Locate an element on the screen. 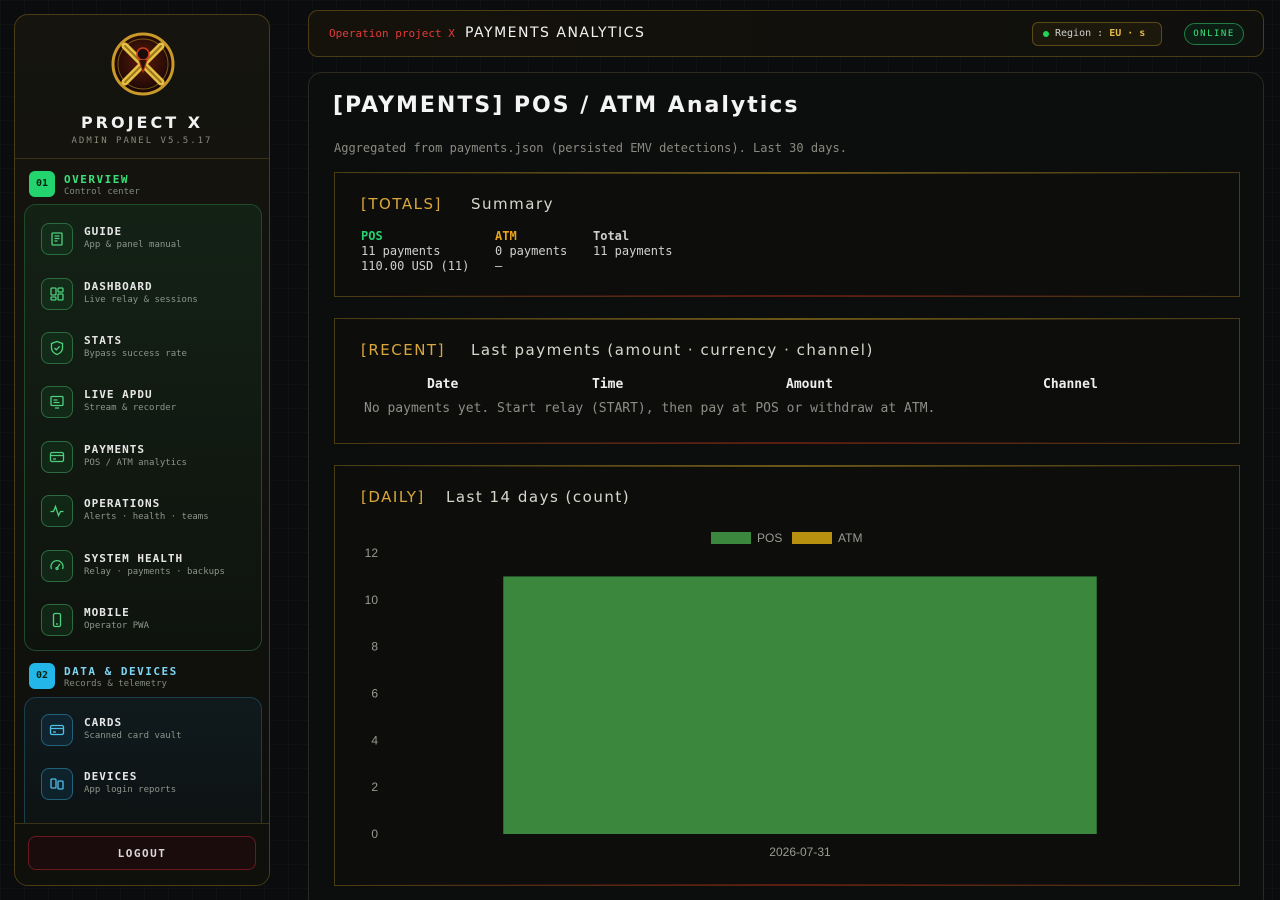  dashboard-icon is located at coordinates (57, 294).